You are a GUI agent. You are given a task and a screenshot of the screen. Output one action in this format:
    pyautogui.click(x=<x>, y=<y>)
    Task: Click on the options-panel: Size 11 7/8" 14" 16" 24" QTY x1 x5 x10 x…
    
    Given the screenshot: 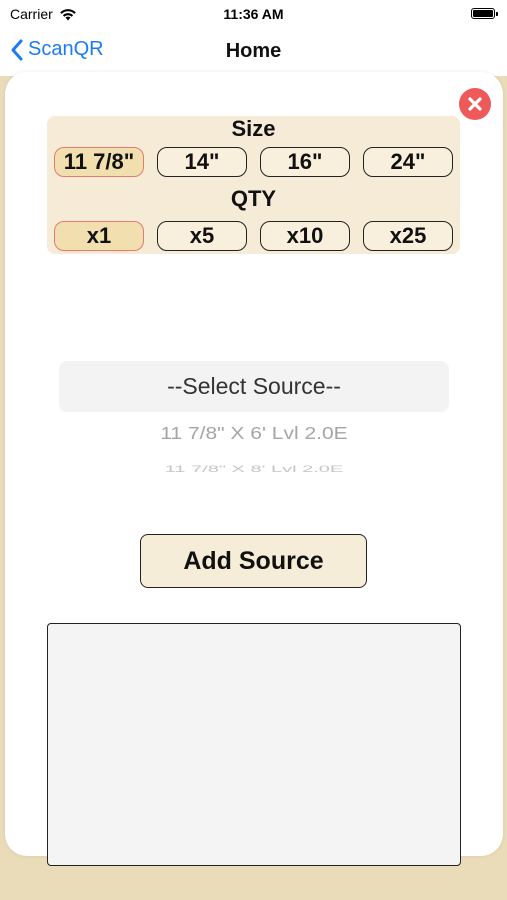 What is the action you would take?
    pyautogui.click(x=253, y=185)
    